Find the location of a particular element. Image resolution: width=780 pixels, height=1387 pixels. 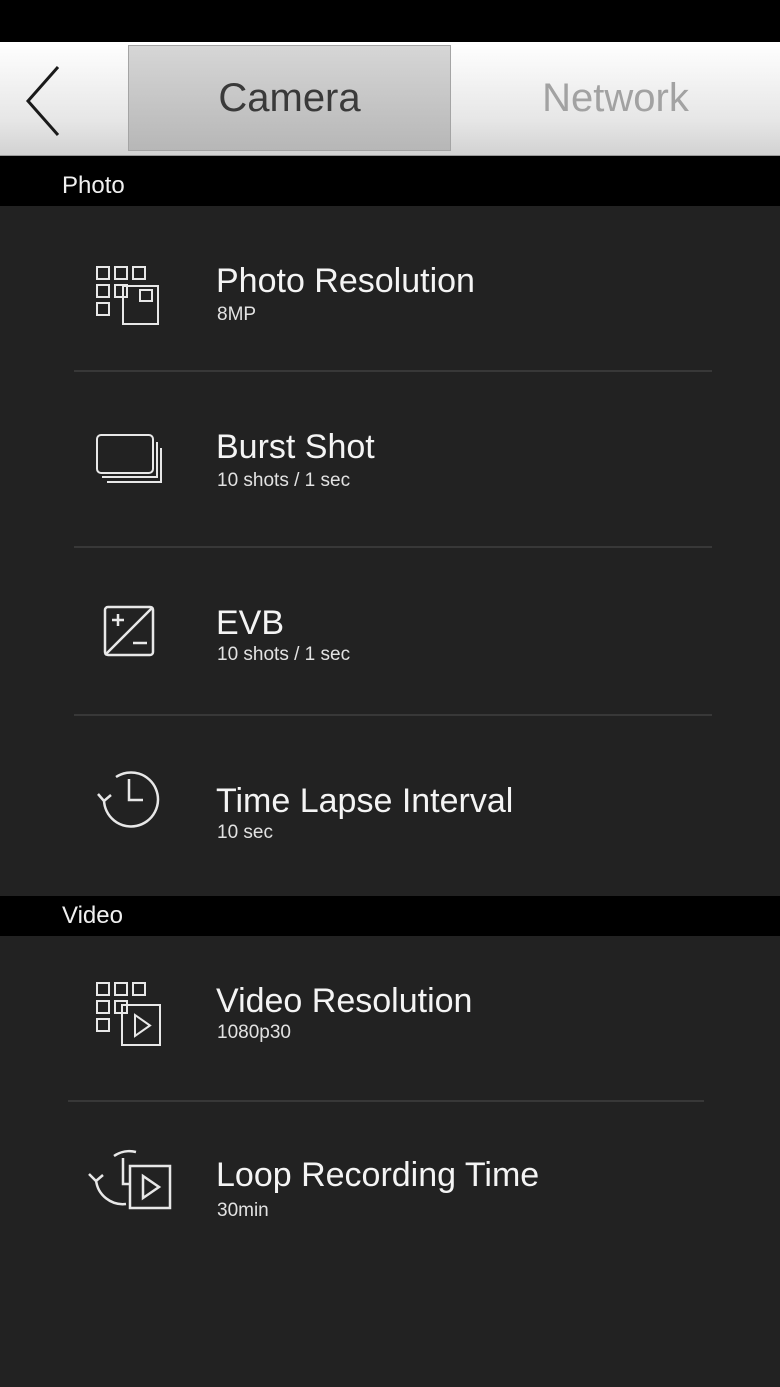

section-label-video: Video is located at coordinates (92, 915).